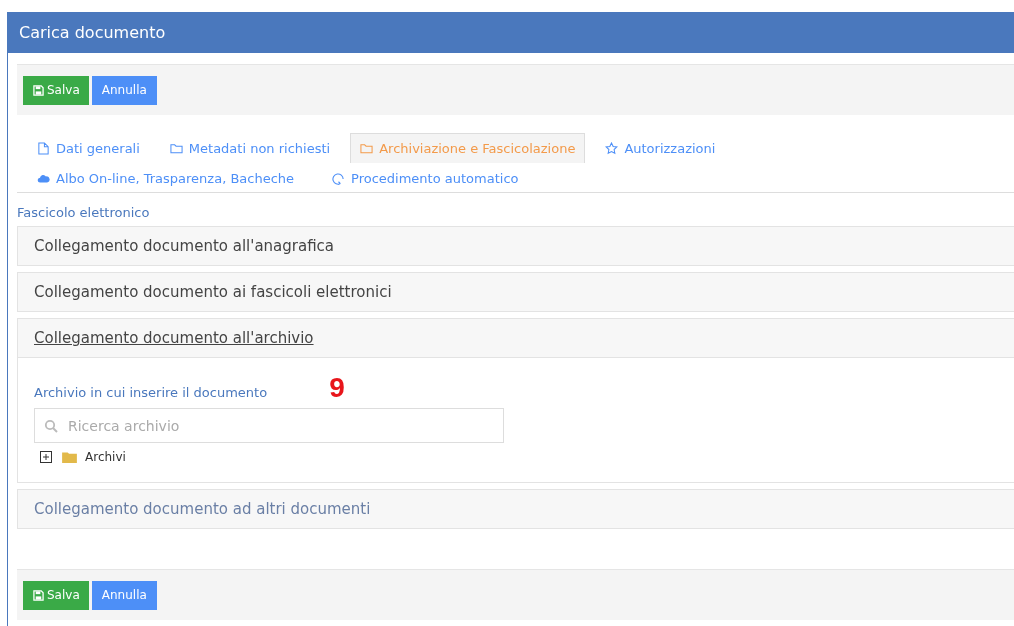 The width and height of the screenshot is (1014, 626). I want to click on tab: Albo On-line, Trasparenza, Bacheche, so click(166, 178).